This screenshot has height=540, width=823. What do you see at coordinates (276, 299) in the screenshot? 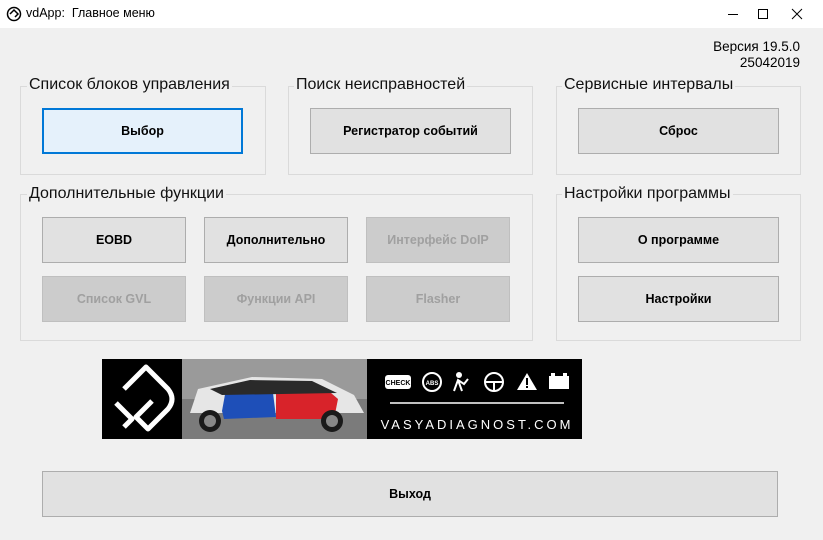
I see `api-functions-button: Функции API` at bounding box center [276, 299].